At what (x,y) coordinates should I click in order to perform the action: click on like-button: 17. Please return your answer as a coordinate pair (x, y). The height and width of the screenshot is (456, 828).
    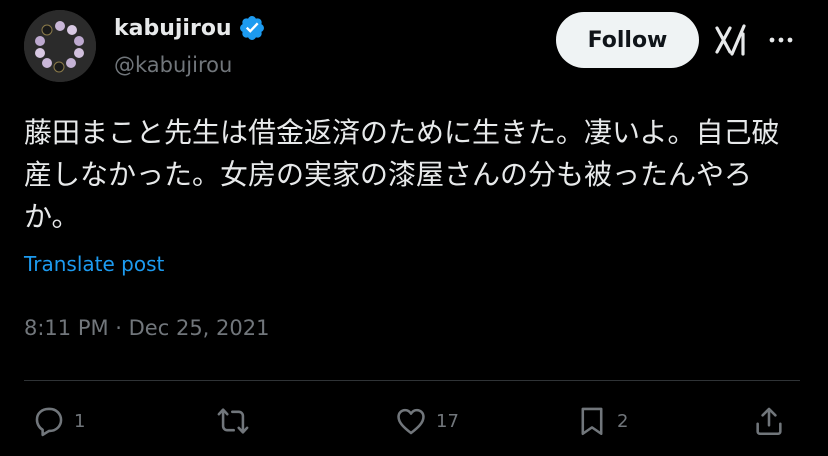
    Looking at the image, I should click on (426, 421).